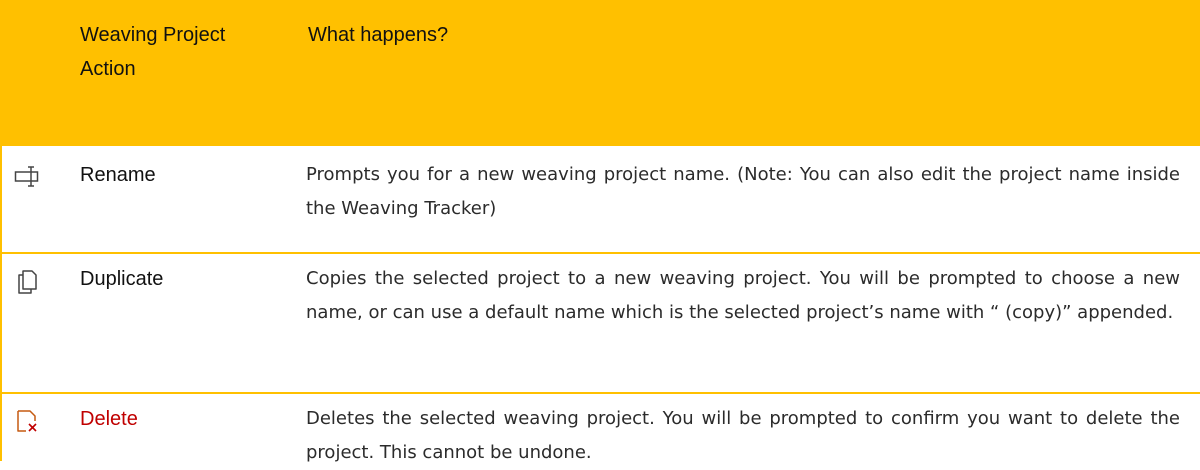 This screenshot has width=1200, height=470. Describe the element at coordinates (109, 419) in the screenshot. I see `action-delete: Delete` at that location.